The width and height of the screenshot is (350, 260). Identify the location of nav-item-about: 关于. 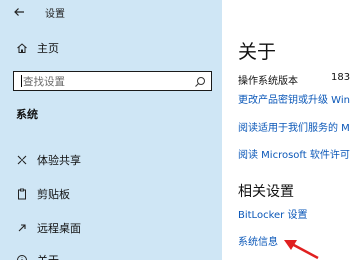
(111, 254).